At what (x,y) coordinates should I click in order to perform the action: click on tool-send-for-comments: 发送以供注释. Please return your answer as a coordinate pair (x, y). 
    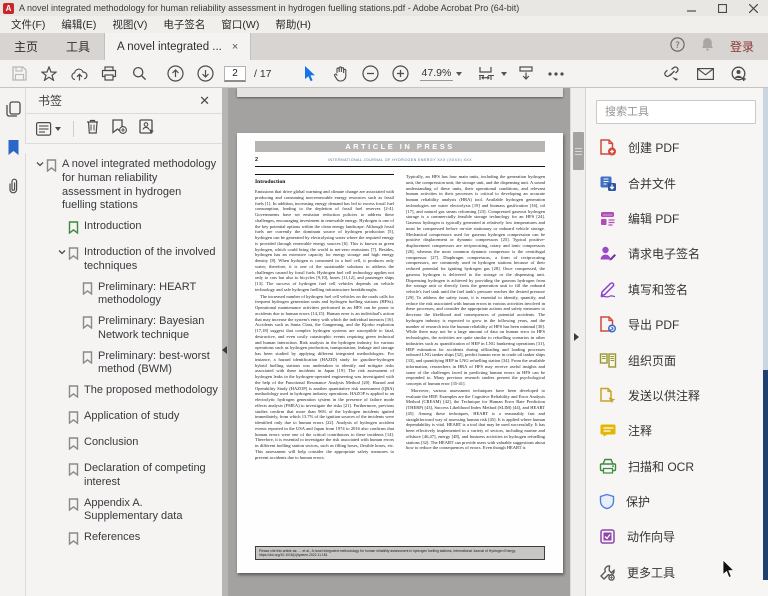
    Looking at the image, I should click on (677, 395).